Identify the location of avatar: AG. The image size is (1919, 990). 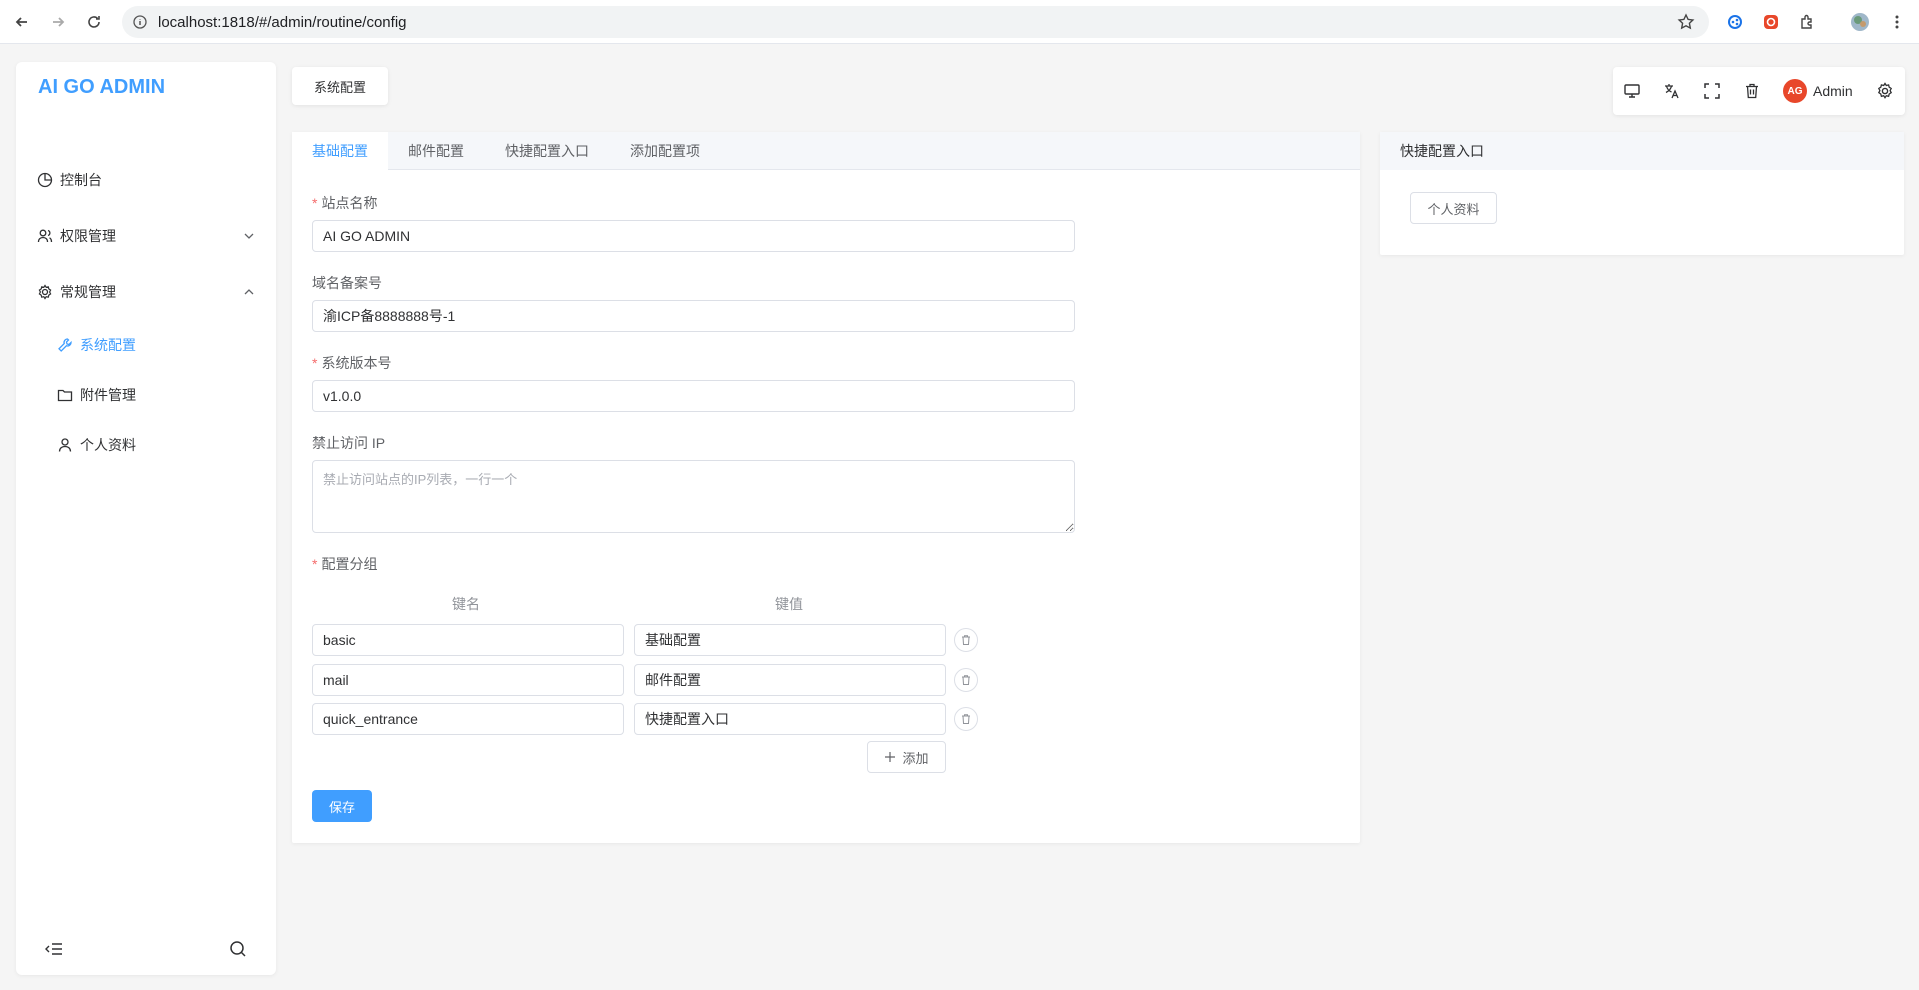
(1795, 91).